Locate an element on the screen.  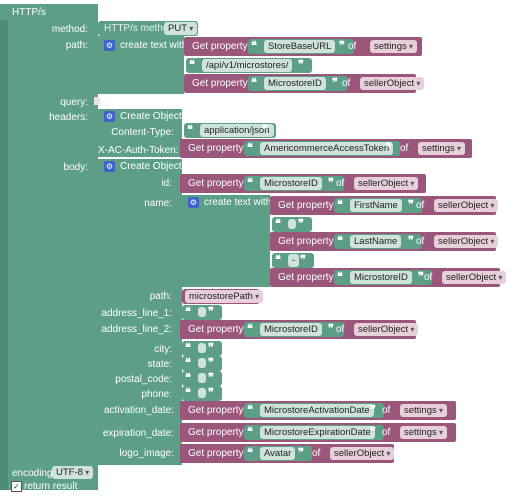
text-field: MicrostoreActivationDate is located at coordinates (317, 410).